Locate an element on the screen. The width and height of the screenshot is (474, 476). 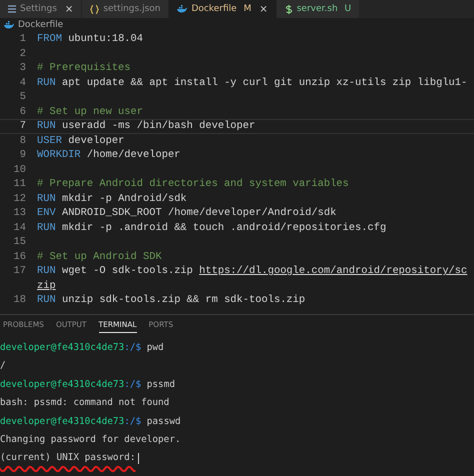
terminal-line: Changing password for developer. is located at coordinates (91, 440).